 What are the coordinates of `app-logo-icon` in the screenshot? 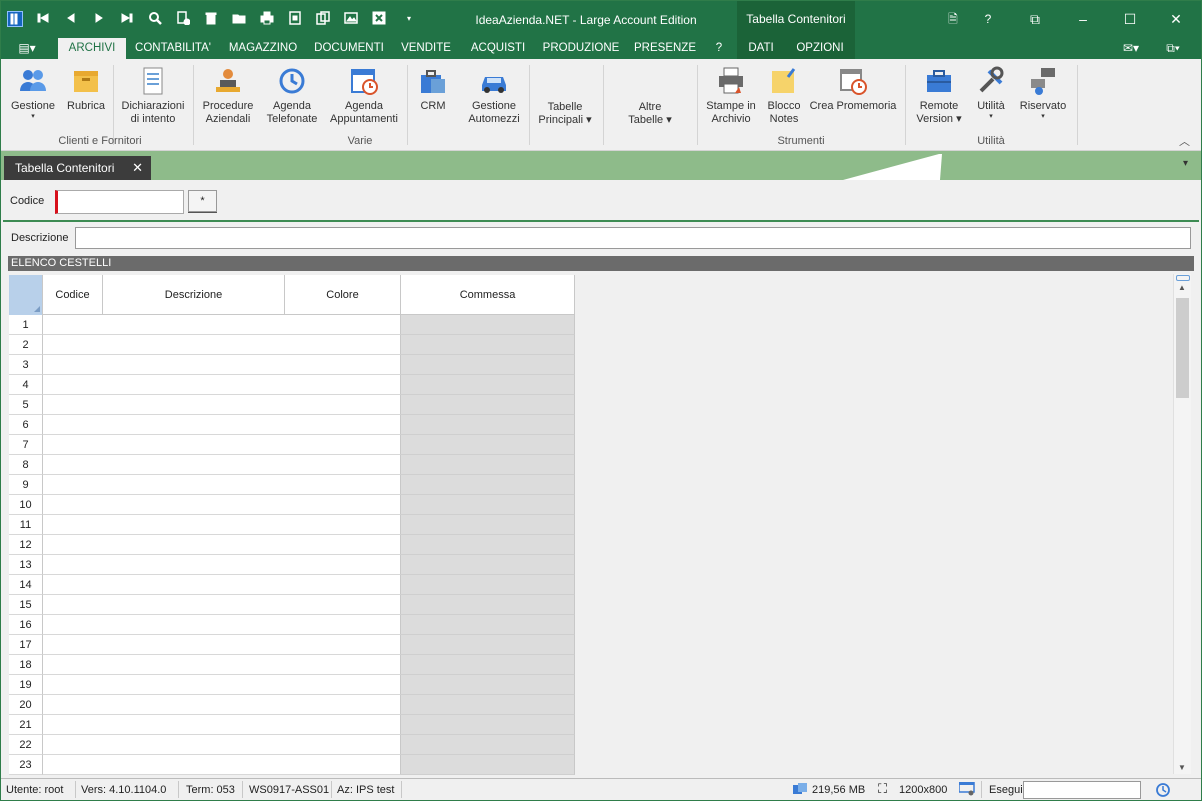 It's located at (15, 19).